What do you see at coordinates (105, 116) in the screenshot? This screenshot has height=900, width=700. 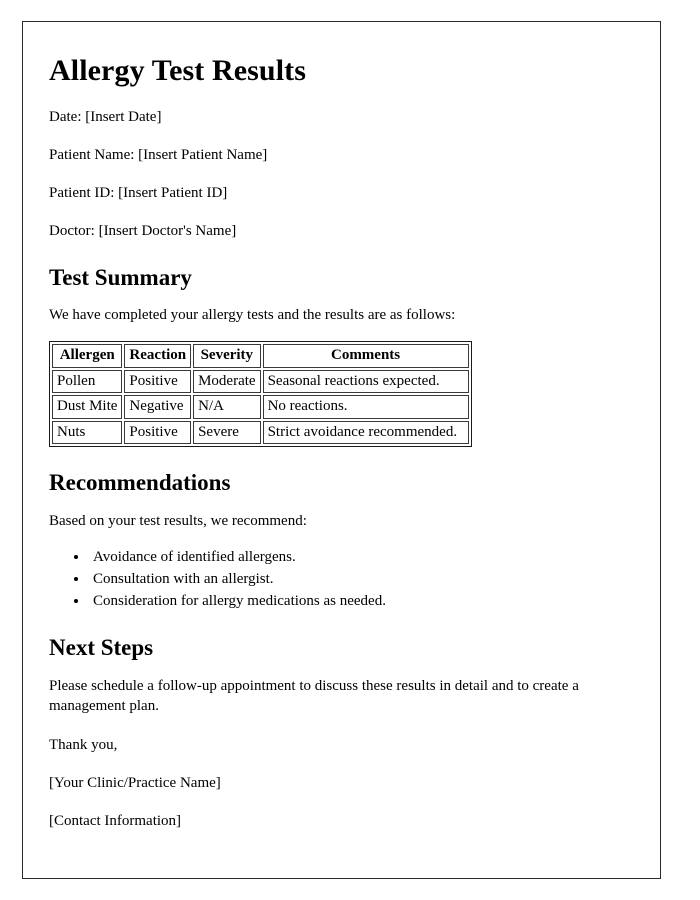 I see `meta-line-date: Date: [Insert Date]` at bounding box center [105, 116].